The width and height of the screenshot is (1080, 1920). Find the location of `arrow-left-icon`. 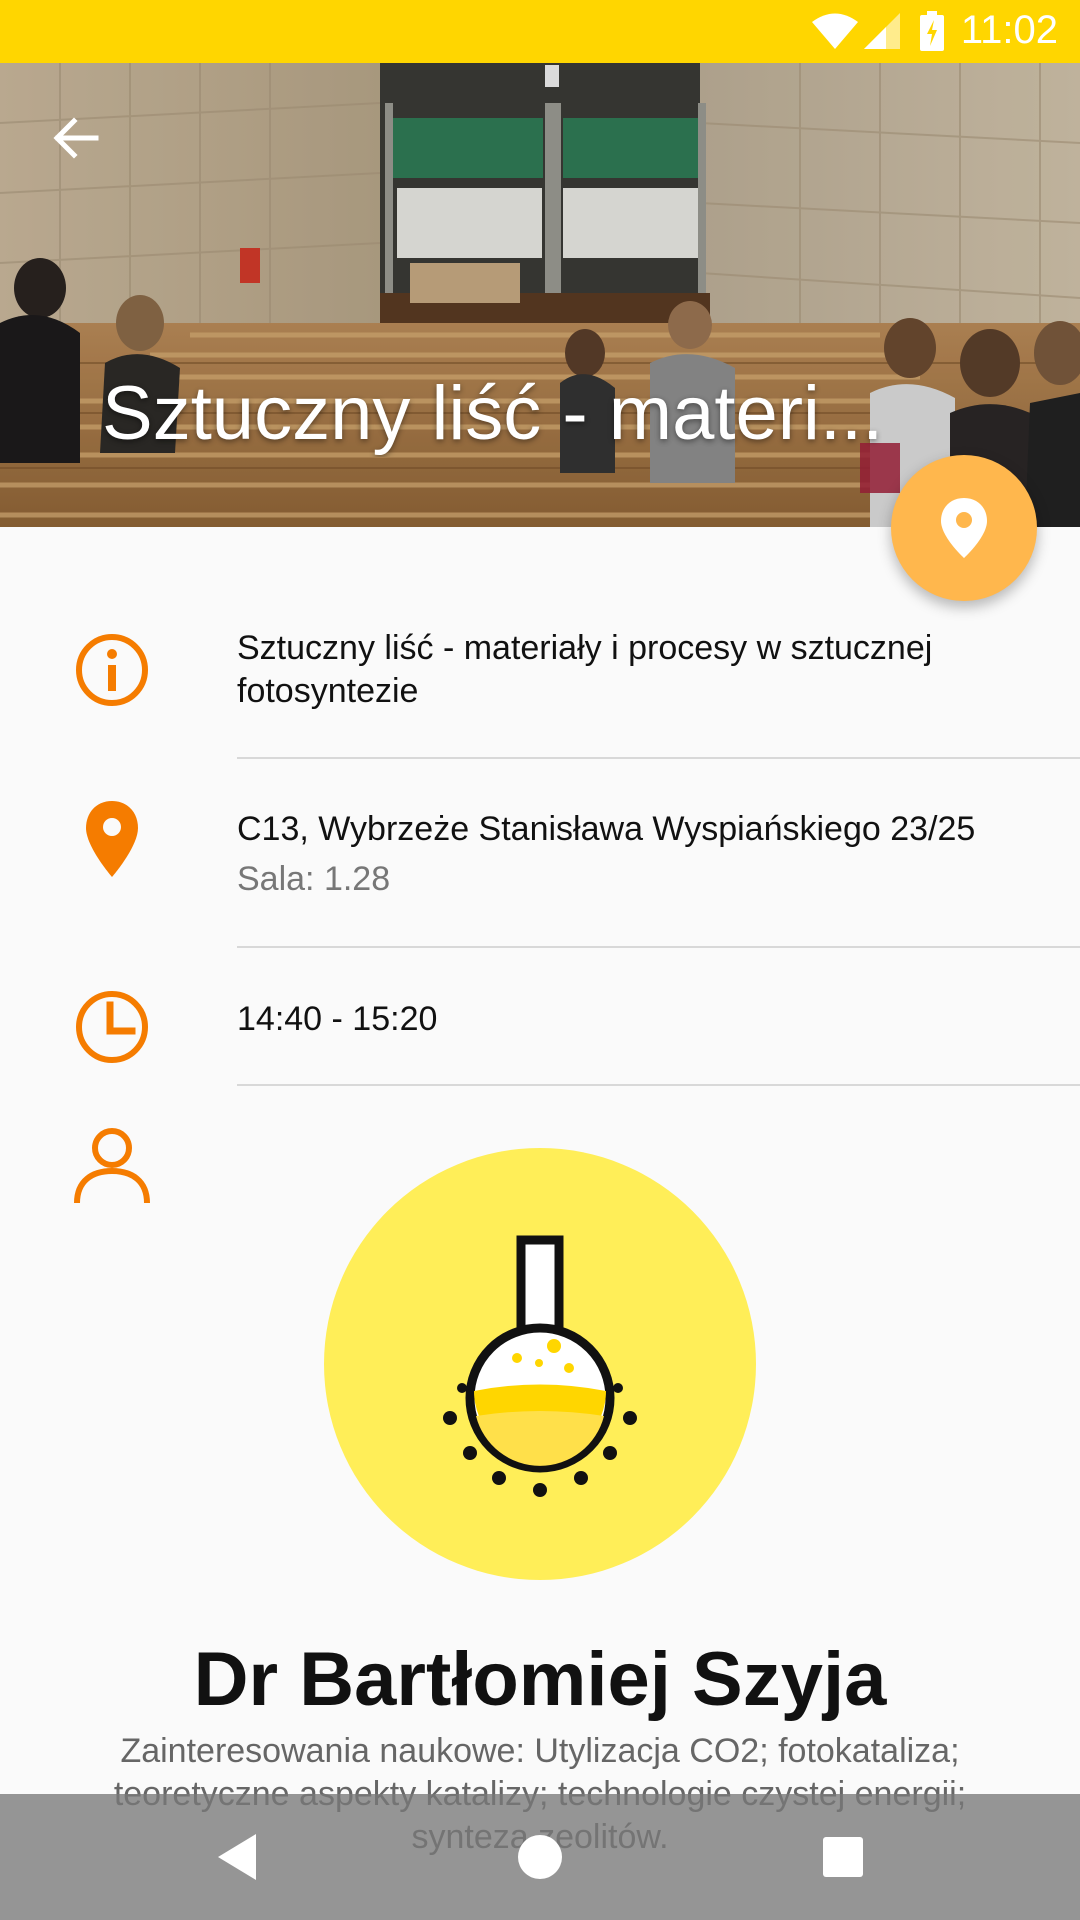

arrow-left-icon is located at coordinates (76, 138).